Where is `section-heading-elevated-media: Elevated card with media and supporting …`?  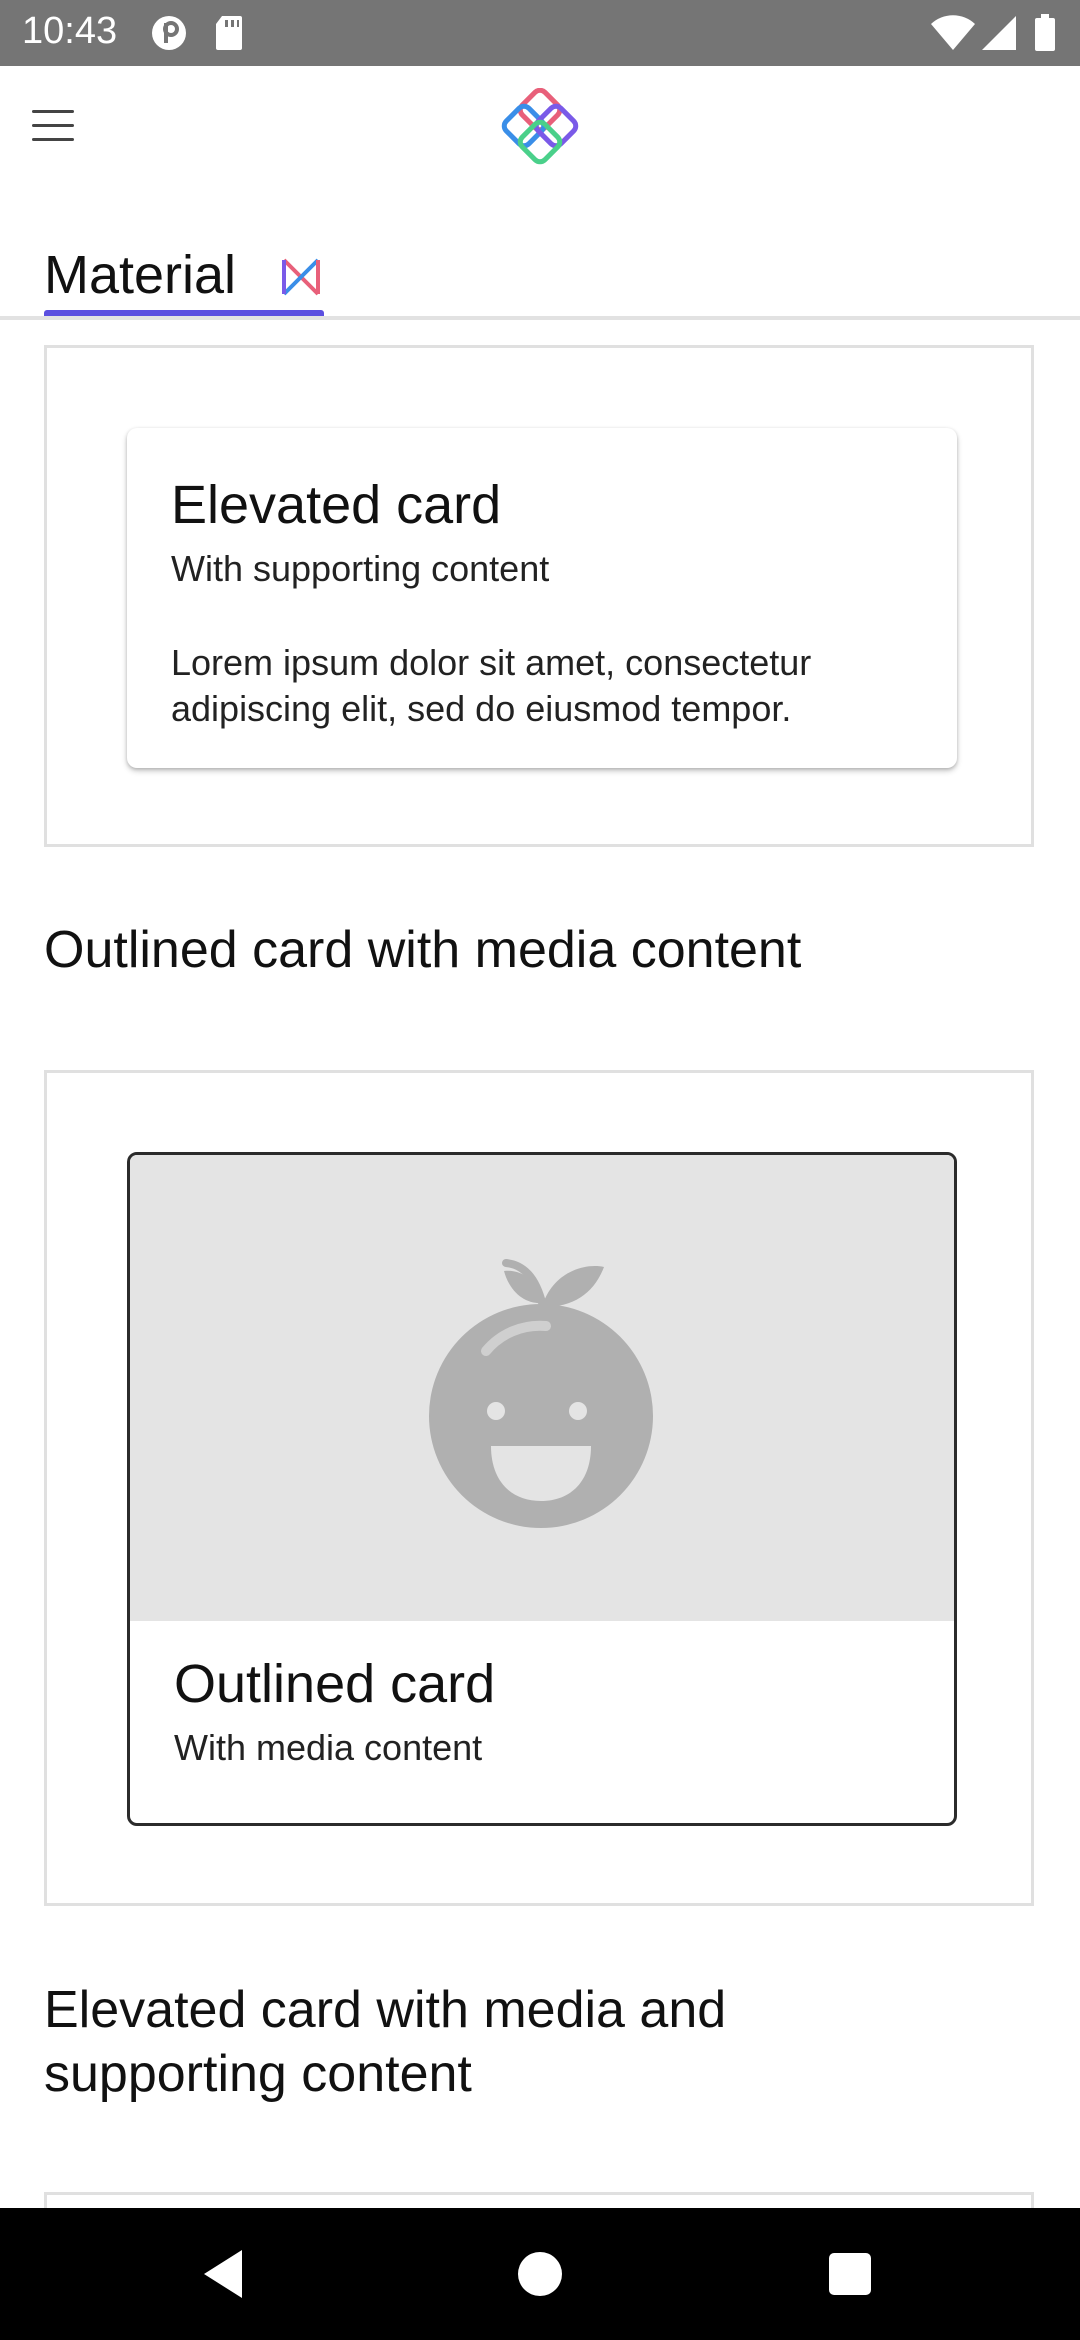 section-heading-elevated-media: Elevated card with media and supporting … is located at coordinates (385, 2042).